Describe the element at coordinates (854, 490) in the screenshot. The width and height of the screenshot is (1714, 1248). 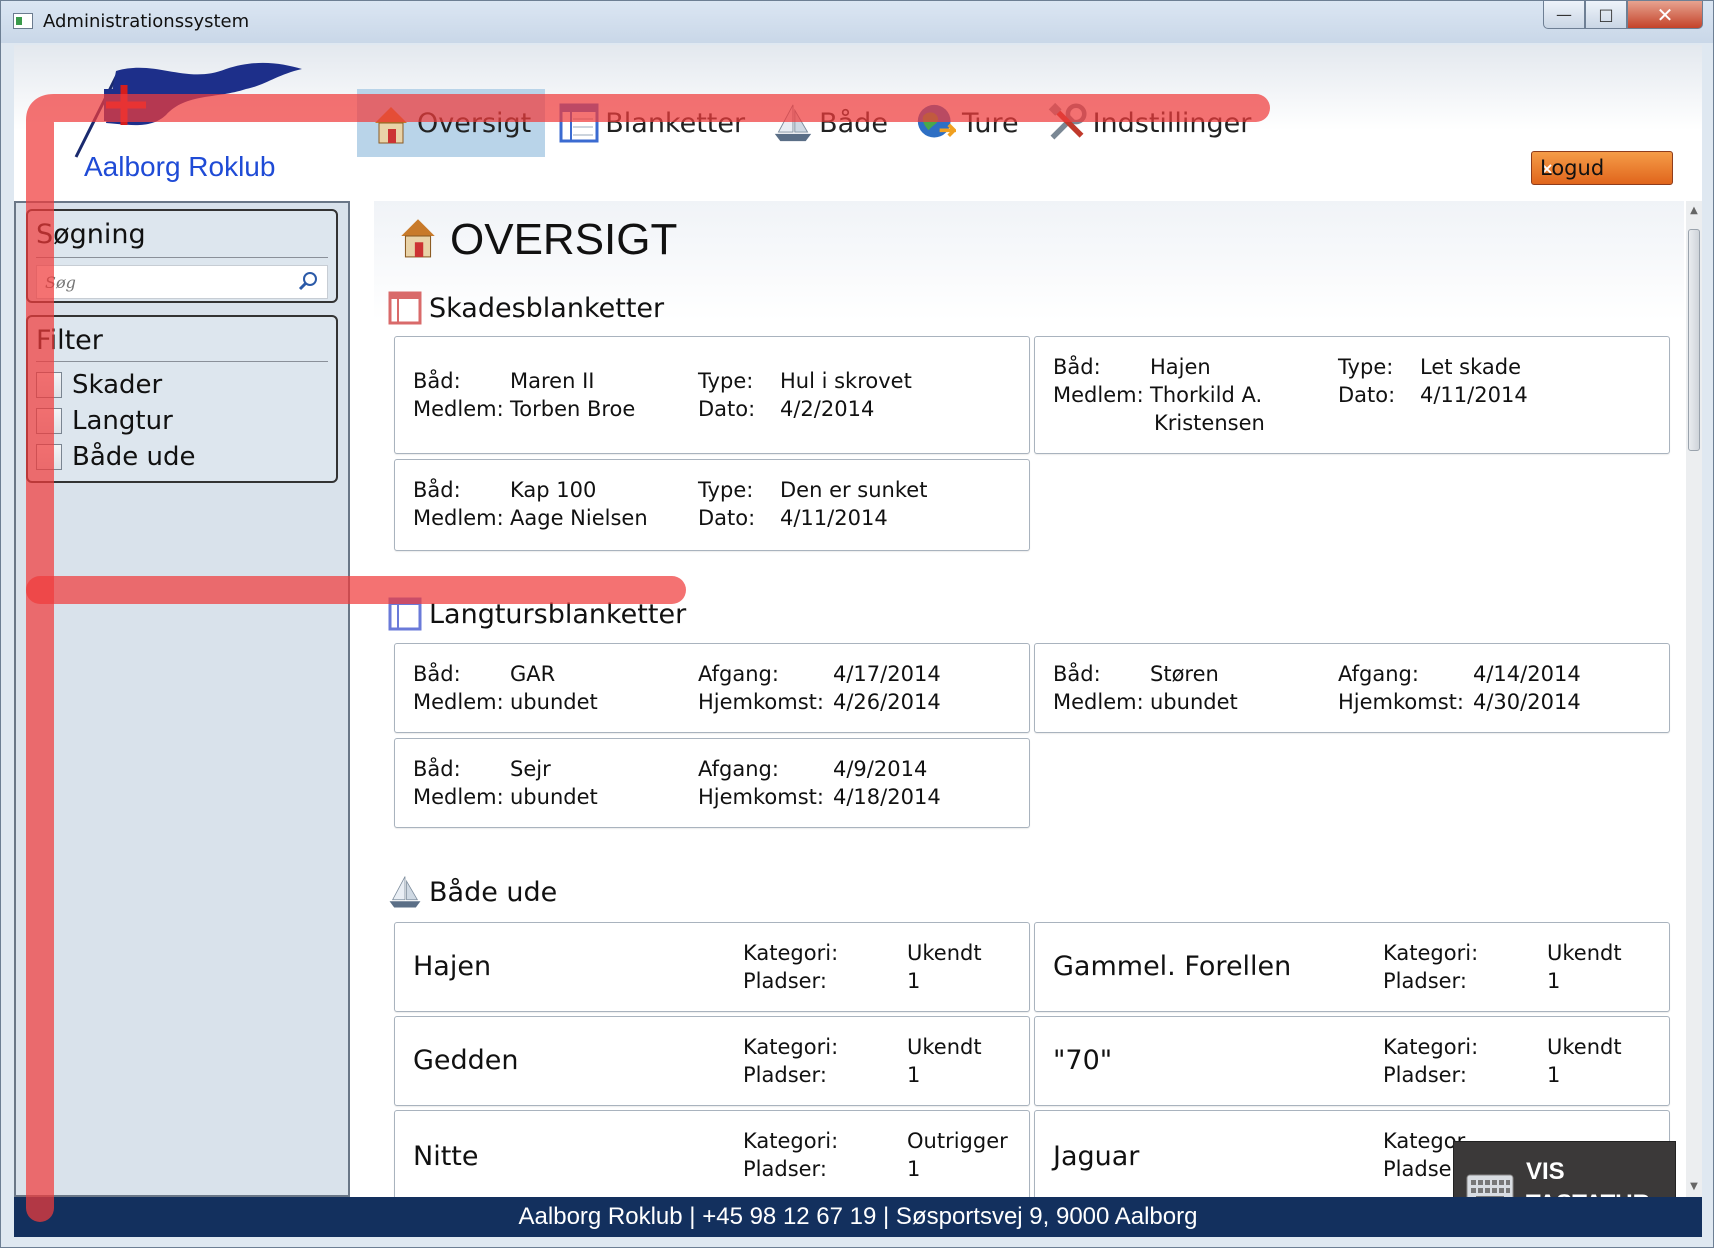
I see `type-value: Den er sunket` at that location.